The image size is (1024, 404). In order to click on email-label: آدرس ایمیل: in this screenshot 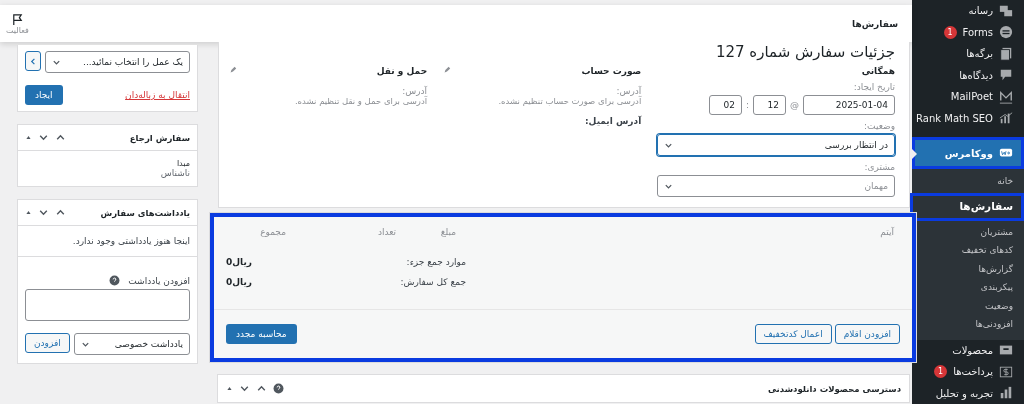, I will do `click(613, 121)`.